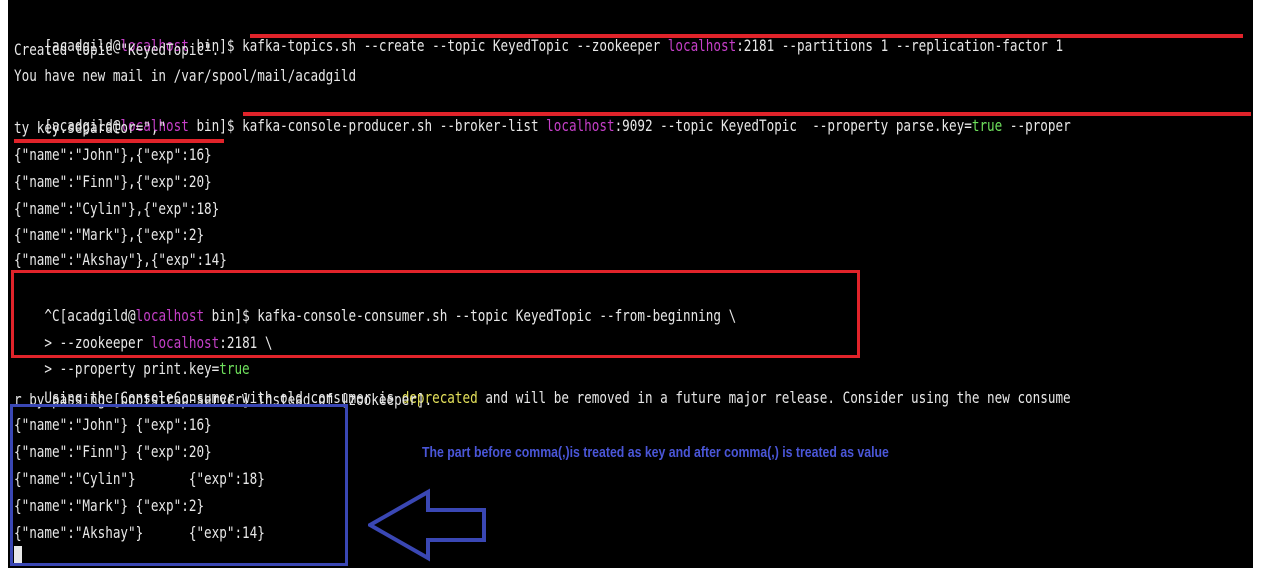 The width and height of the screenshot is (1261, 578). Describe the element at coordinates (987, 125) in the screenshot. I see `command-bool: true` at that location.